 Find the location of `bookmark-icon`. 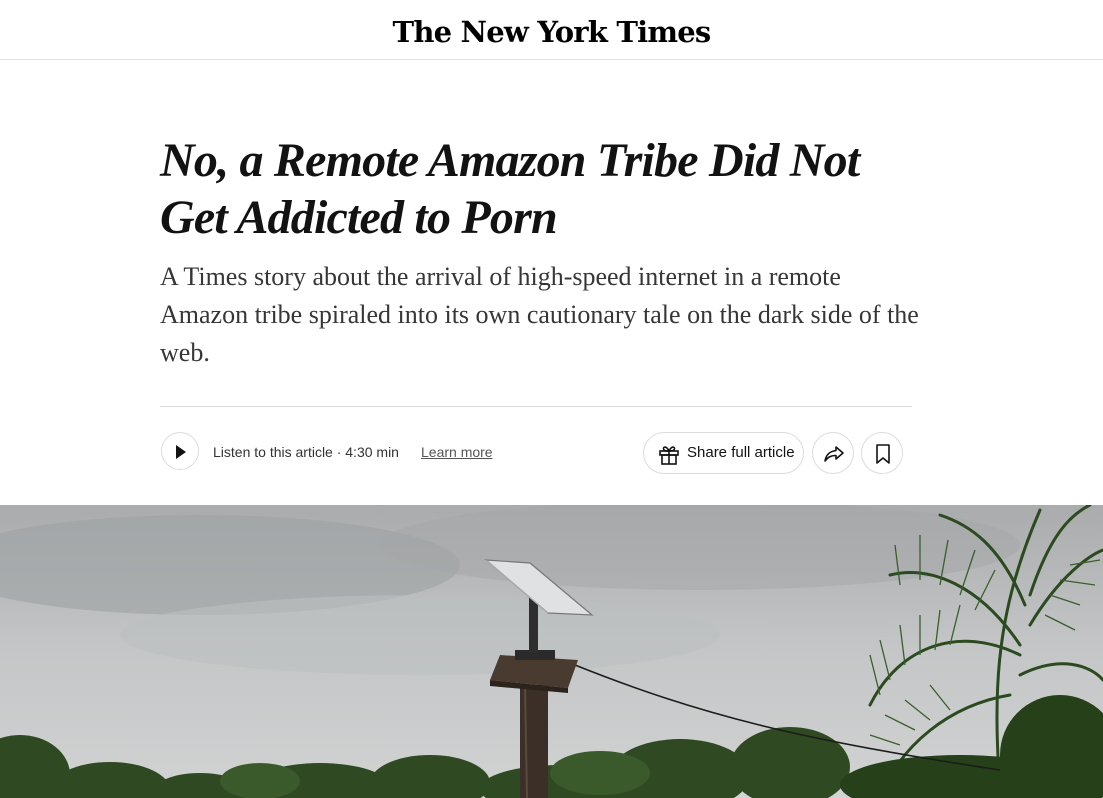

bookmark-icon is located at coordinates (883, 454).